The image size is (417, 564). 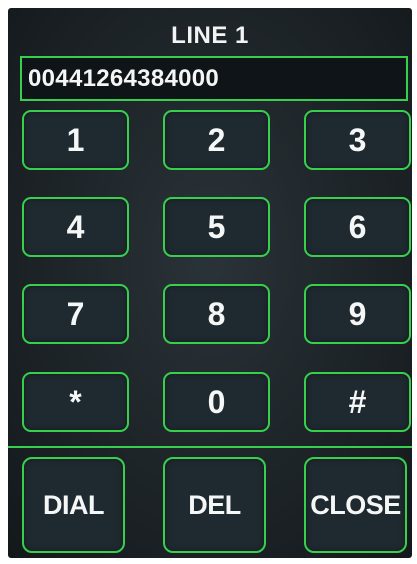 I want to click on key-9: 9, so click(x=357, y=314).